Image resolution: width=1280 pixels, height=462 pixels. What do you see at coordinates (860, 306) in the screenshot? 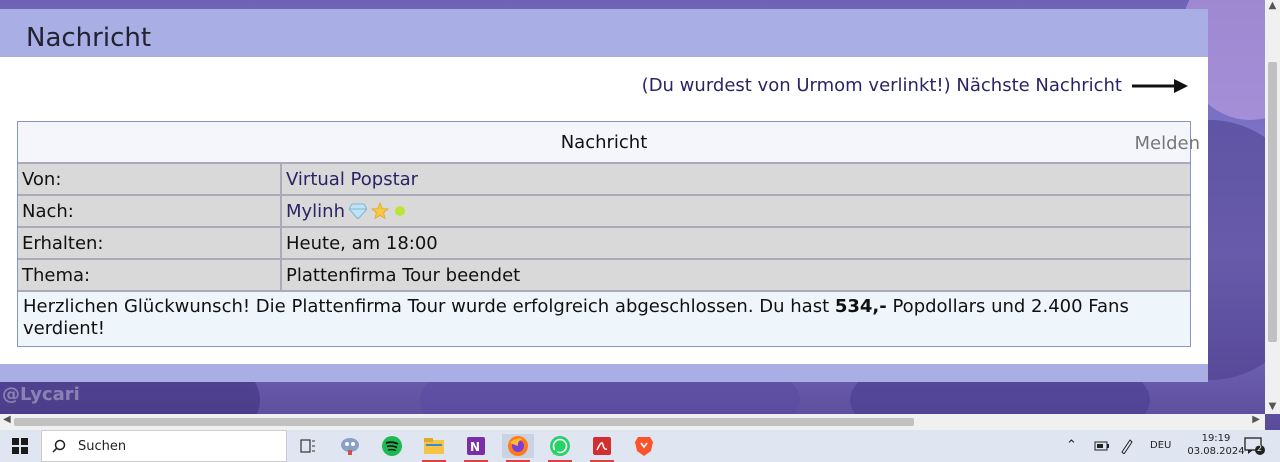
I see `popdollar-amount: 534,-` at bounding box center [860, 306].